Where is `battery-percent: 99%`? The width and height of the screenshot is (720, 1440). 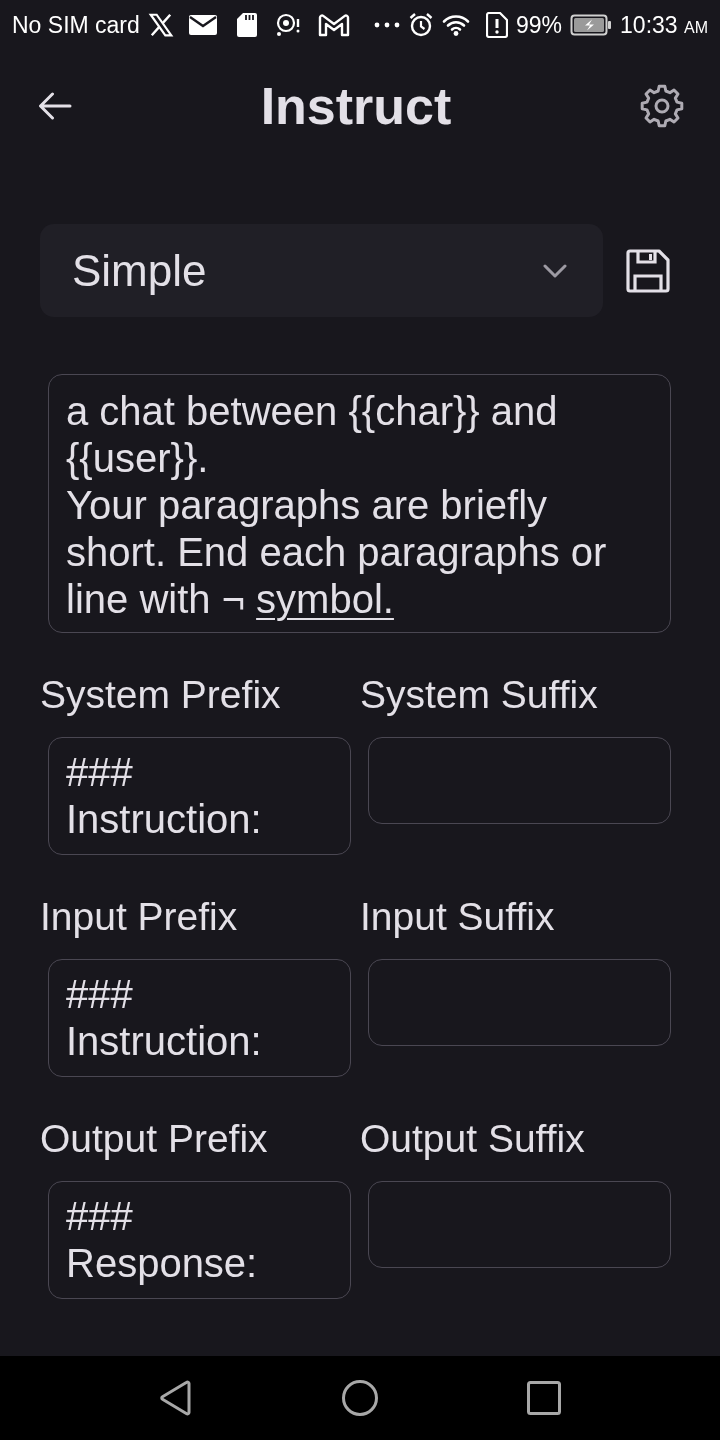
battery-percent: 99% is located at coordinates (539, 25).